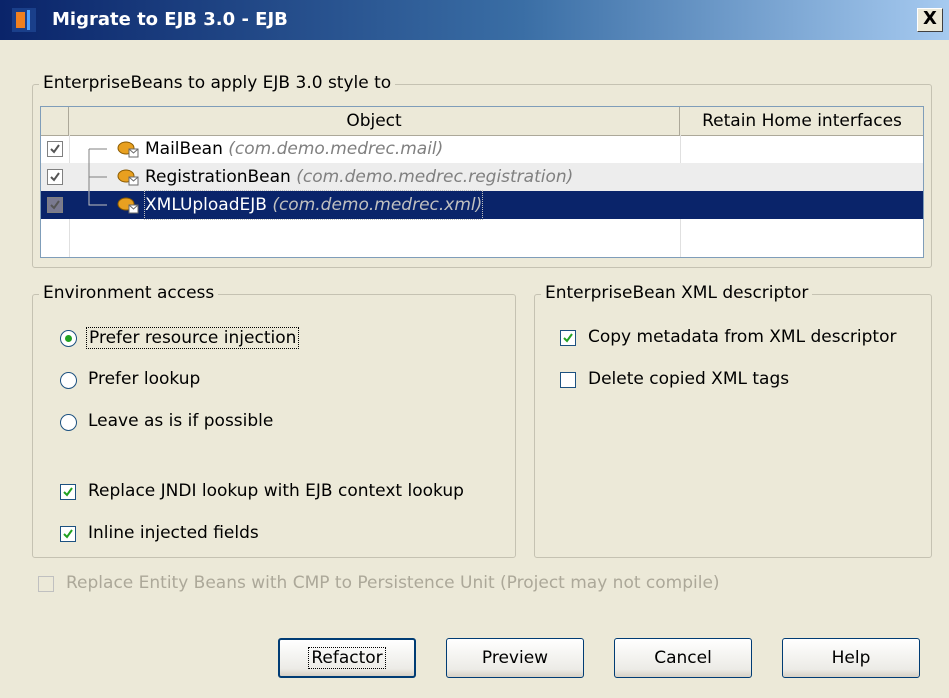 The width and height of the screenshot is (949, 698). Describe the element at coordinates (144, 379) in the screenshot. I see `radio-prefer-lookup-label: Prefer lookup` at that location.